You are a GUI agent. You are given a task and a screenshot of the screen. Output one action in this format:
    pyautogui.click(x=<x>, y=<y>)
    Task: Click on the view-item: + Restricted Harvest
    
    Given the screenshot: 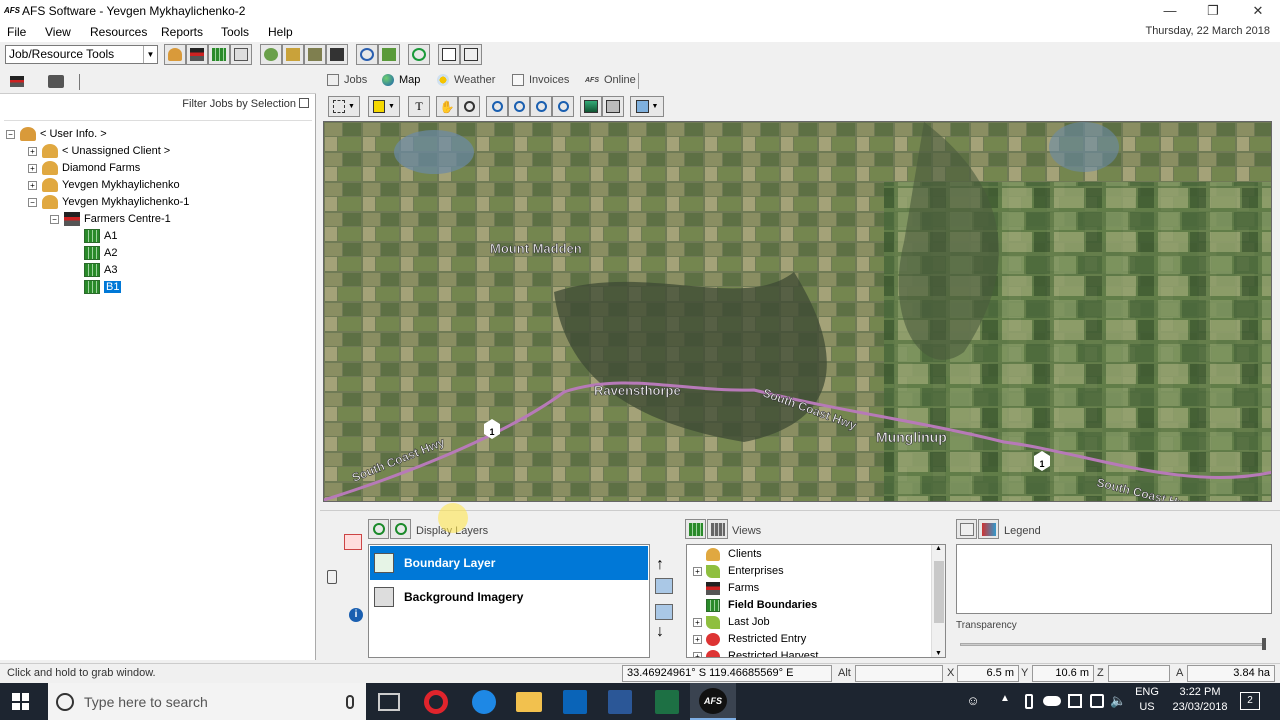 What is the action you would take?
    pyautogui.click(x=755, y=652)
    